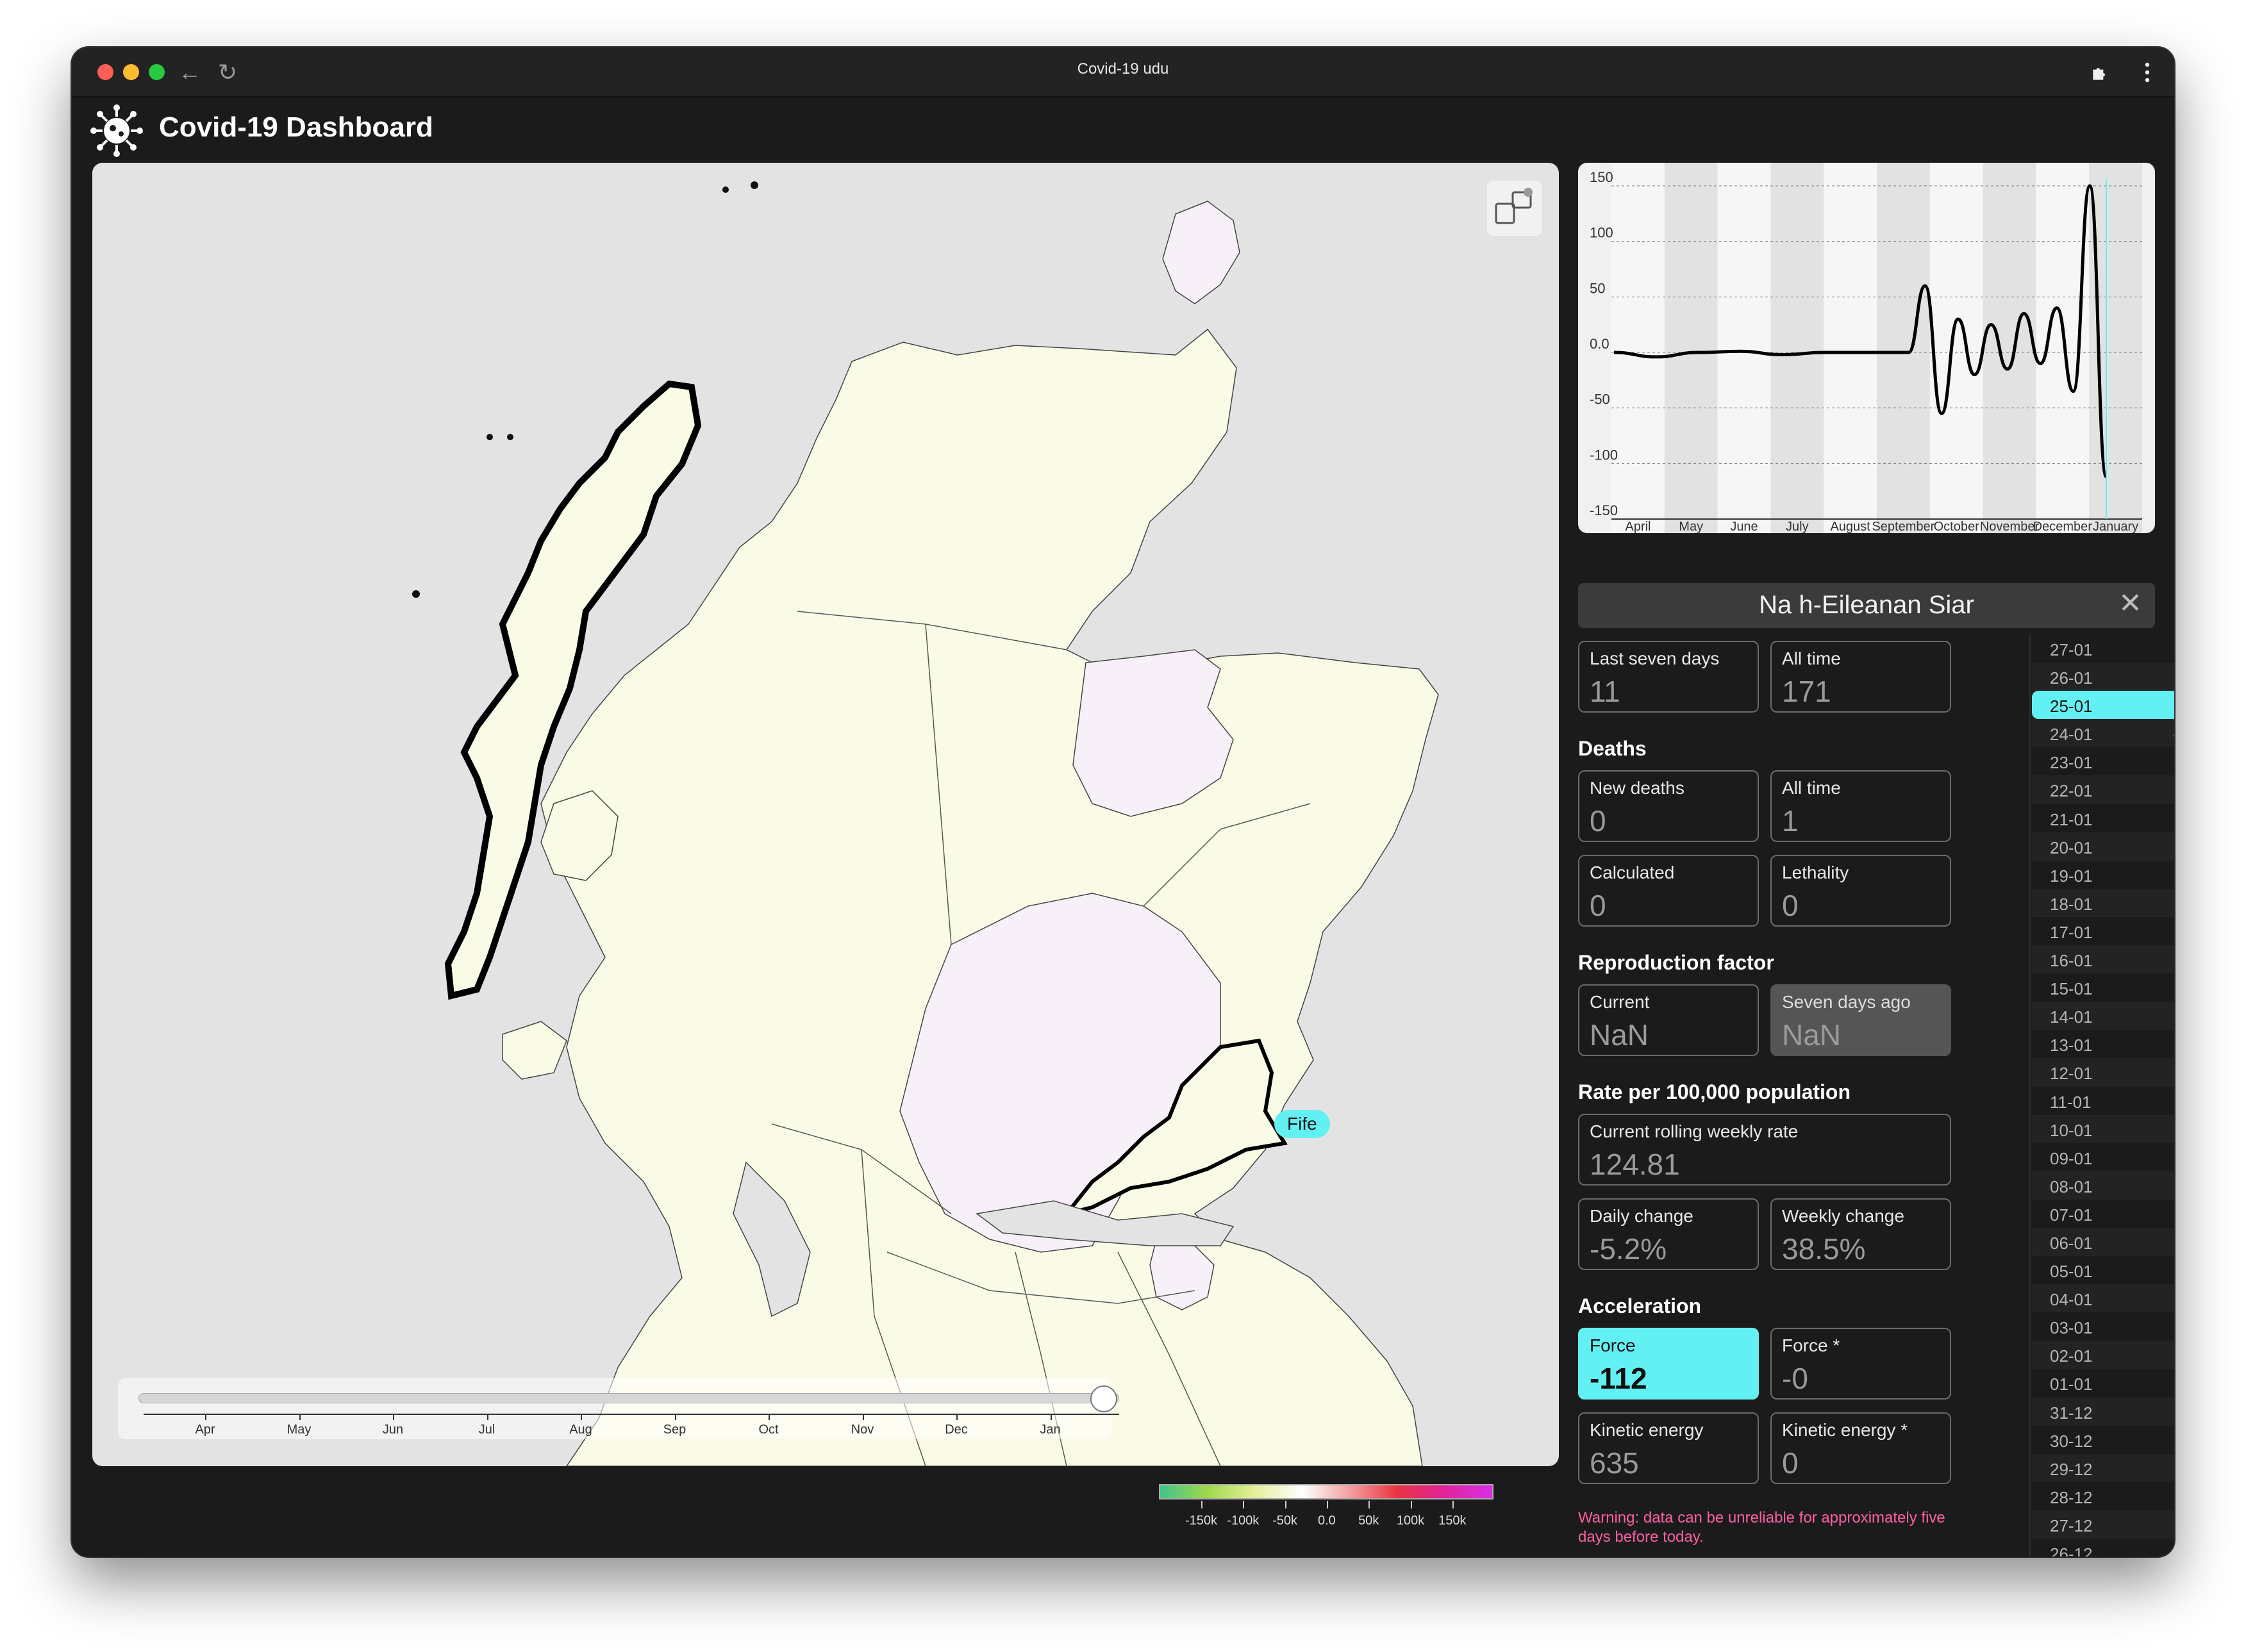 This screenshot has height=1652, width=2246. Describe the element at coordinates (2071, 961) in the screenshot. I see `day-date: 16-01` at that location.